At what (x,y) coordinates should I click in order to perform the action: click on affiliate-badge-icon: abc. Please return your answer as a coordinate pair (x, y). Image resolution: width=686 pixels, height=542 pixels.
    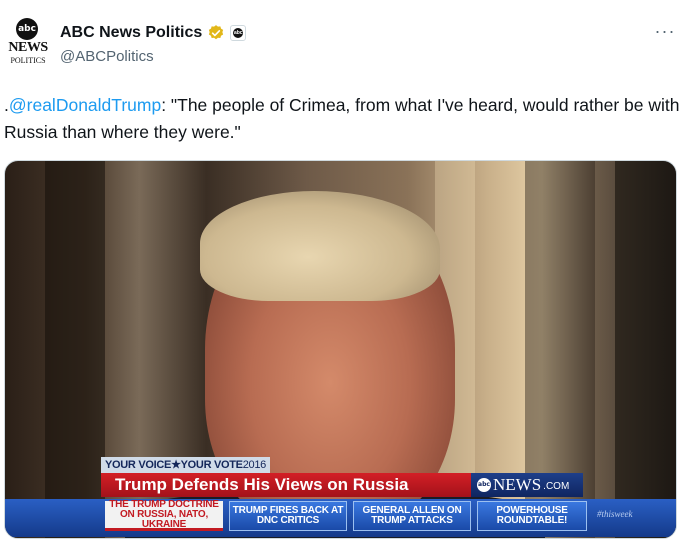
    Looking at the image, I should click on (238, 33).